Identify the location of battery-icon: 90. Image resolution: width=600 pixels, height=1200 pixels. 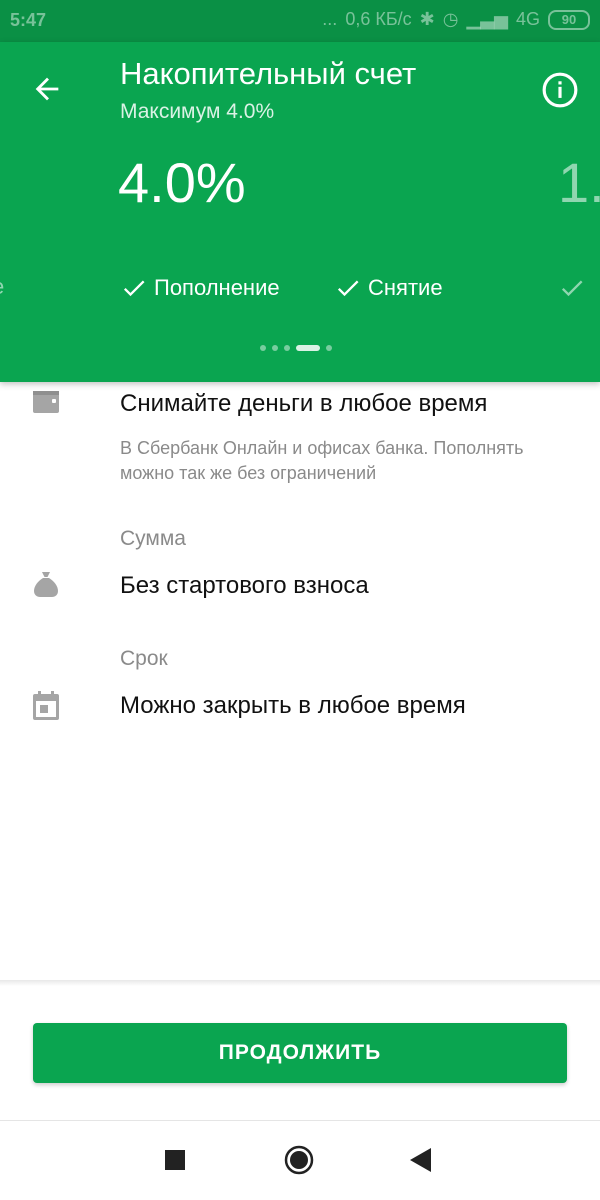
(569, 19).